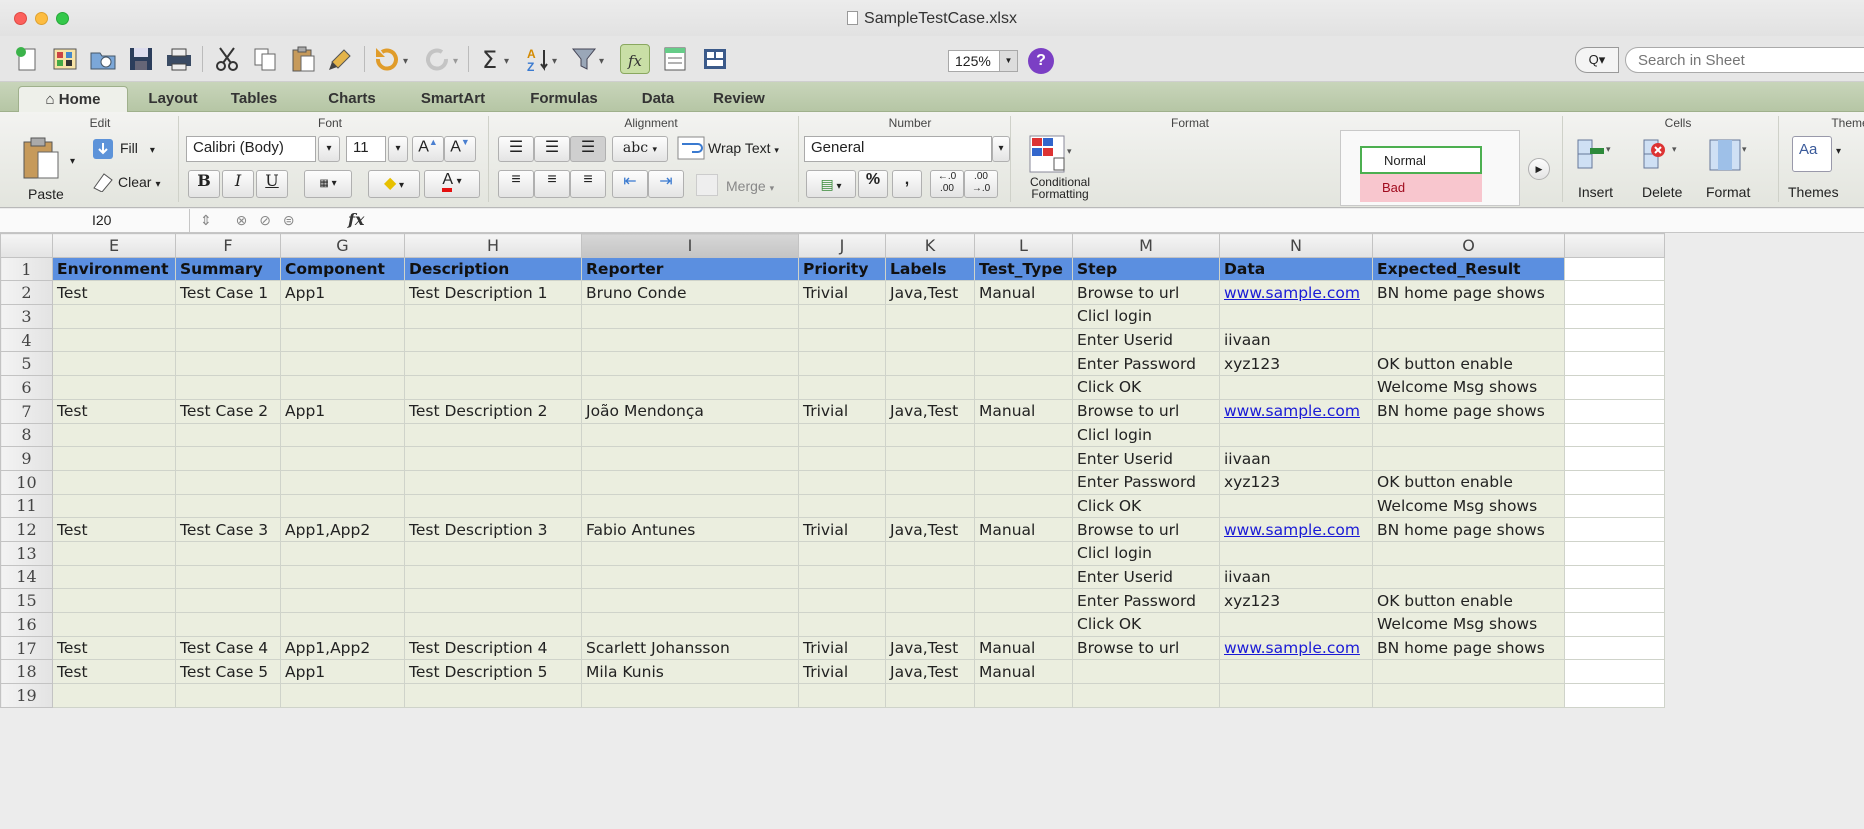 This screenshot has width=1864, height=829. I want to click on row-header: 14, so click(26, 577).